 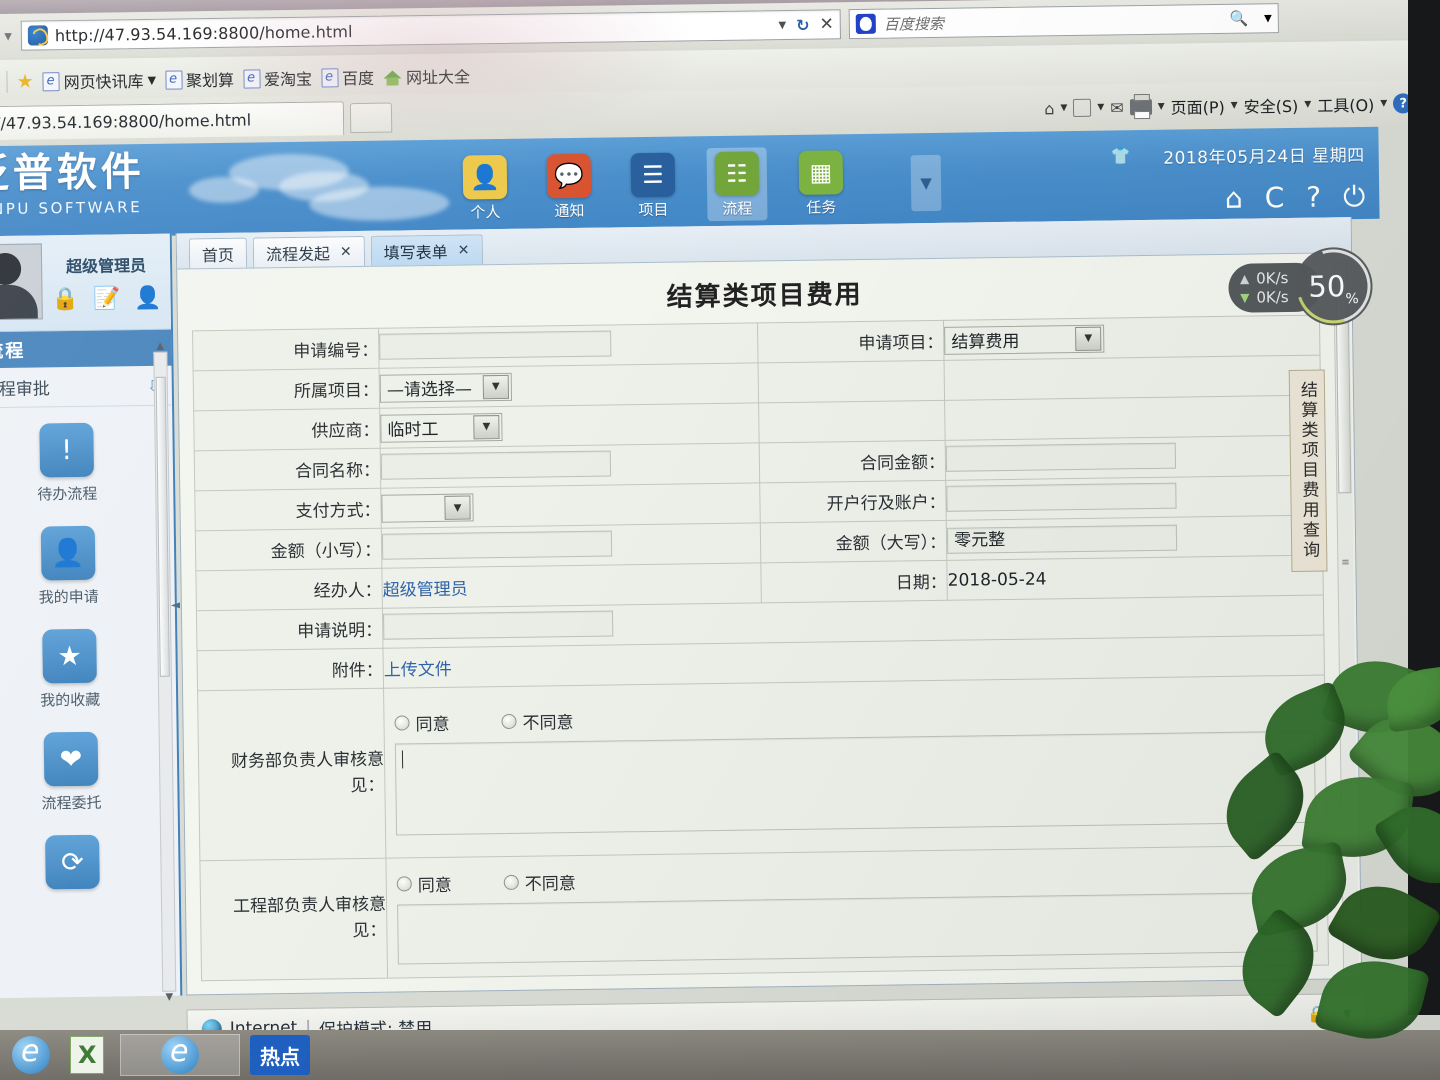 I want to click on nav-item-personal: 👤 个人, so click(x=485, y=188).